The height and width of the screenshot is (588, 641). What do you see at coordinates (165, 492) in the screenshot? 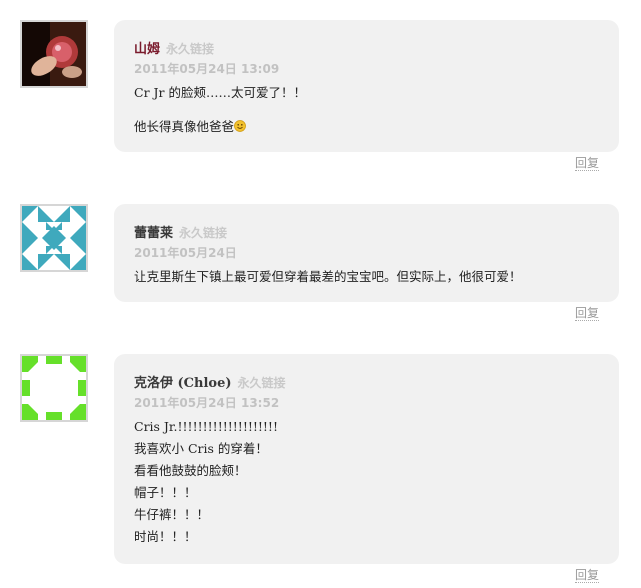
I see `comment-text-line: 帽子！！！` at bounding box center [165, 492].